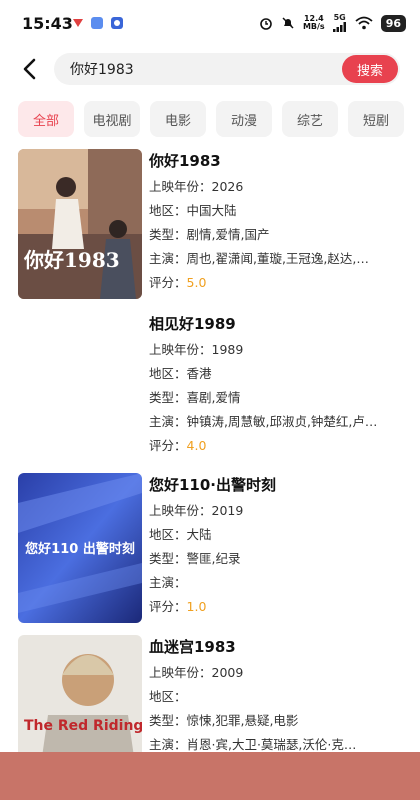  I want to click on year-row: 上映年份：1989, so click(278, 350).